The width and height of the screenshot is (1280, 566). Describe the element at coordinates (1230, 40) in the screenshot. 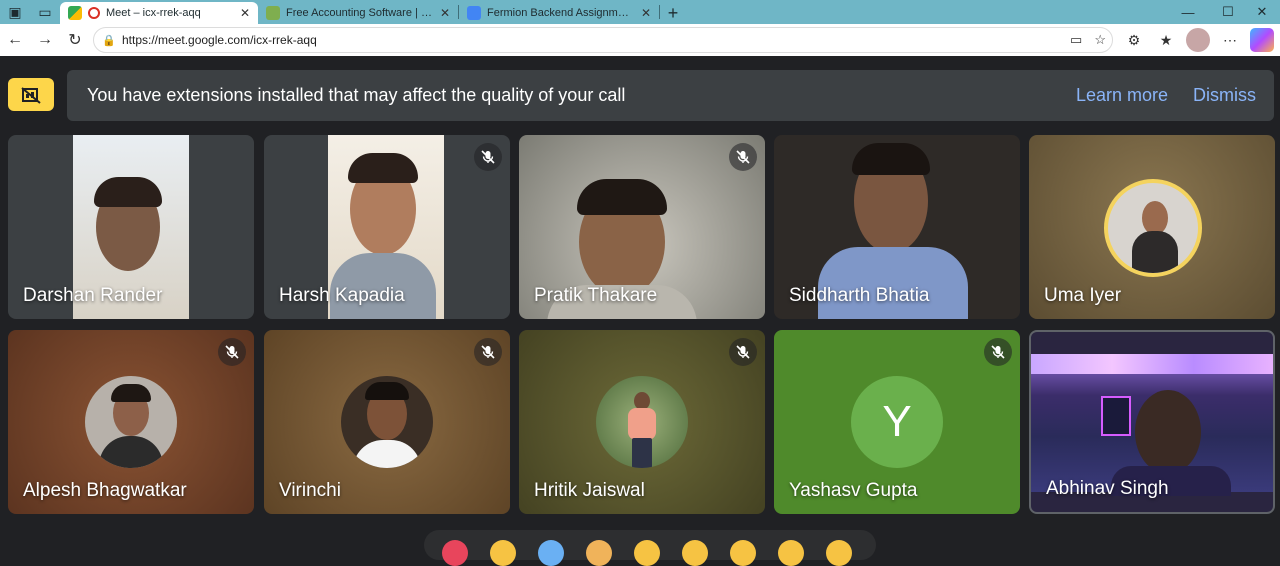

I see `more-menu-icon: ⋯` at that location.